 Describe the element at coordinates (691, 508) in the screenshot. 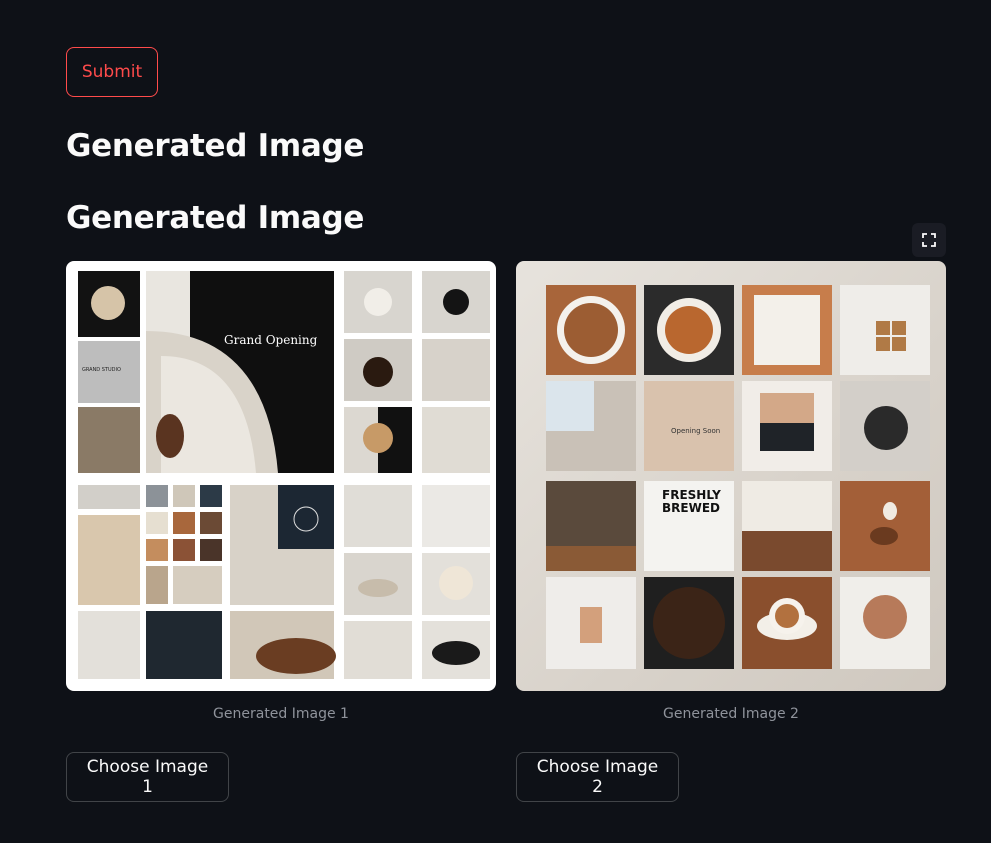

I see `brewed-text: BREWED` at that location.